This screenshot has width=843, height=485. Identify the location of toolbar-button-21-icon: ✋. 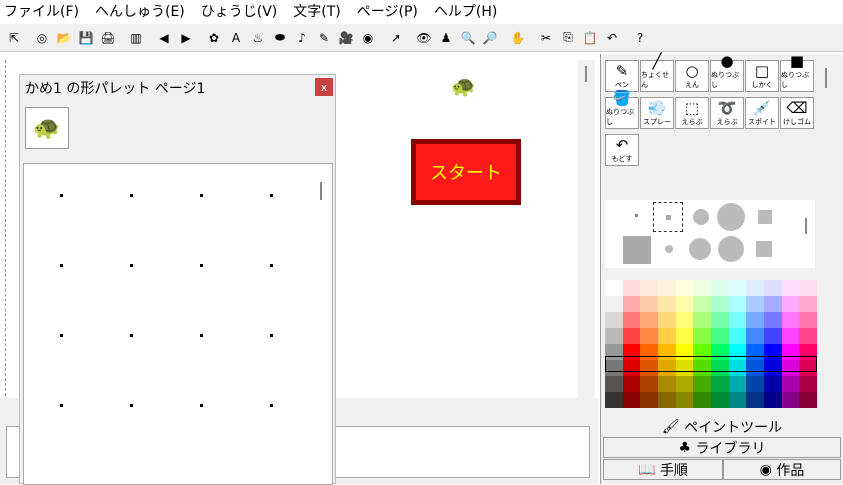
(518, 38).